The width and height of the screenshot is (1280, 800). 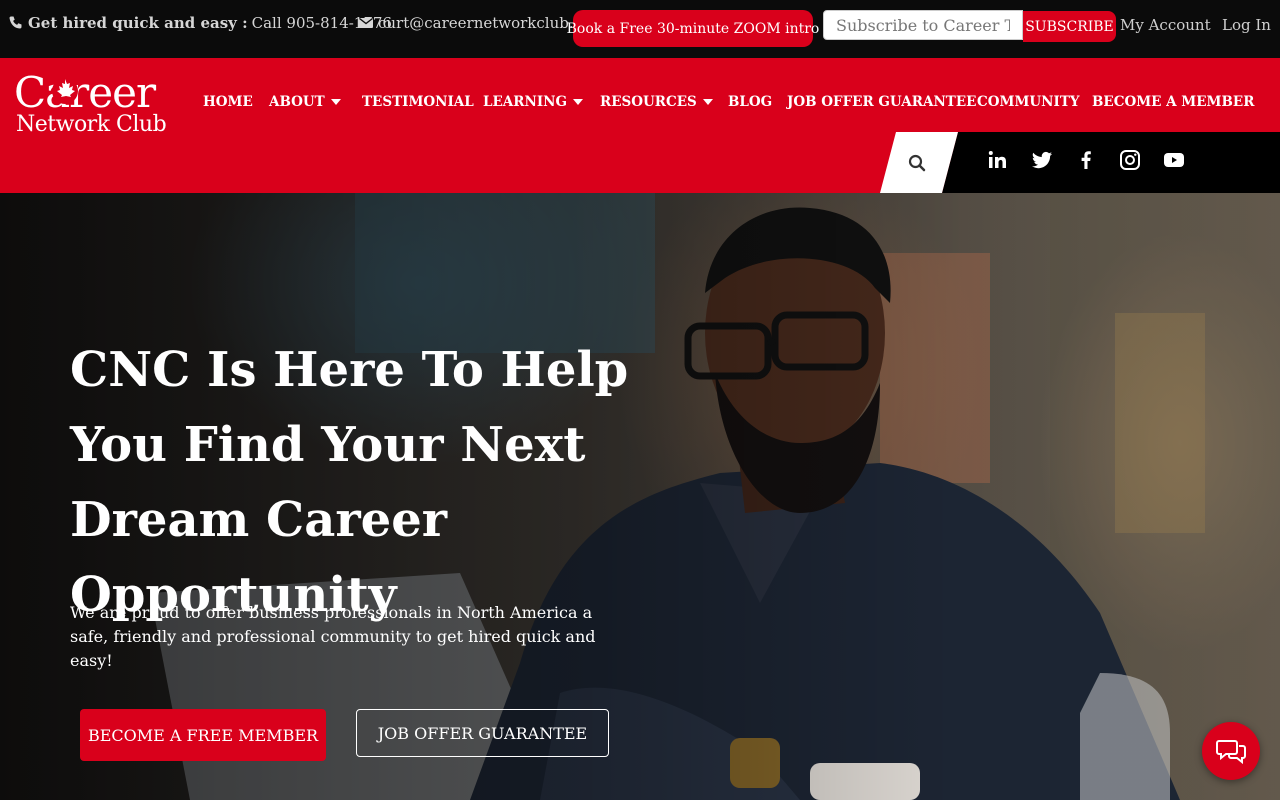 I want to click on maple-leaf-icon, so click(x=65, y=91).